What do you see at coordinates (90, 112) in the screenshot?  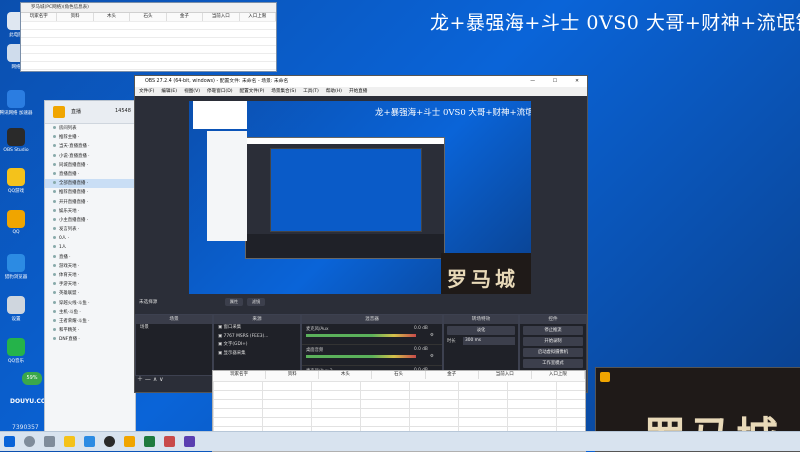 I see `sidebar-header: 直播 14548` at bounding box center [90, 112].